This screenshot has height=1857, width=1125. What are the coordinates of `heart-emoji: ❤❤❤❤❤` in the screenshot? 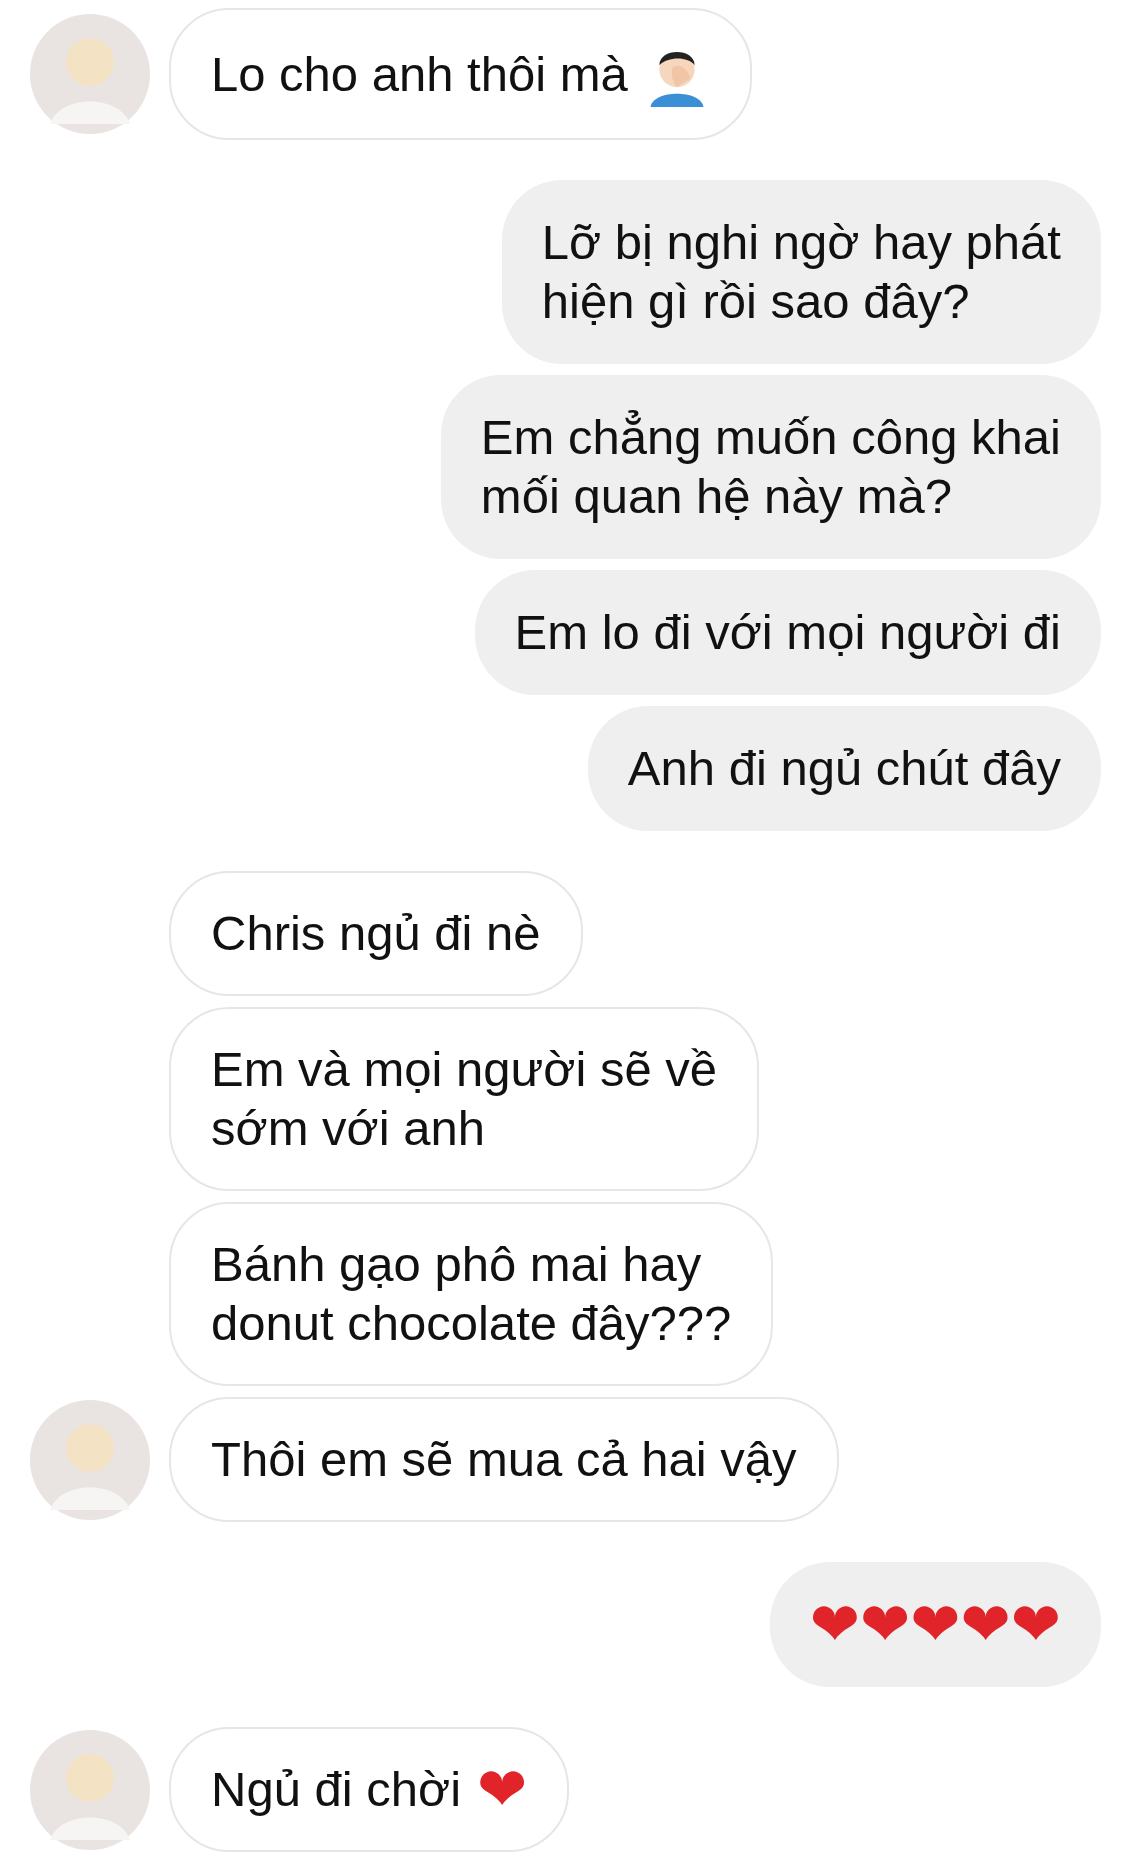 It's located at (935, 1624).